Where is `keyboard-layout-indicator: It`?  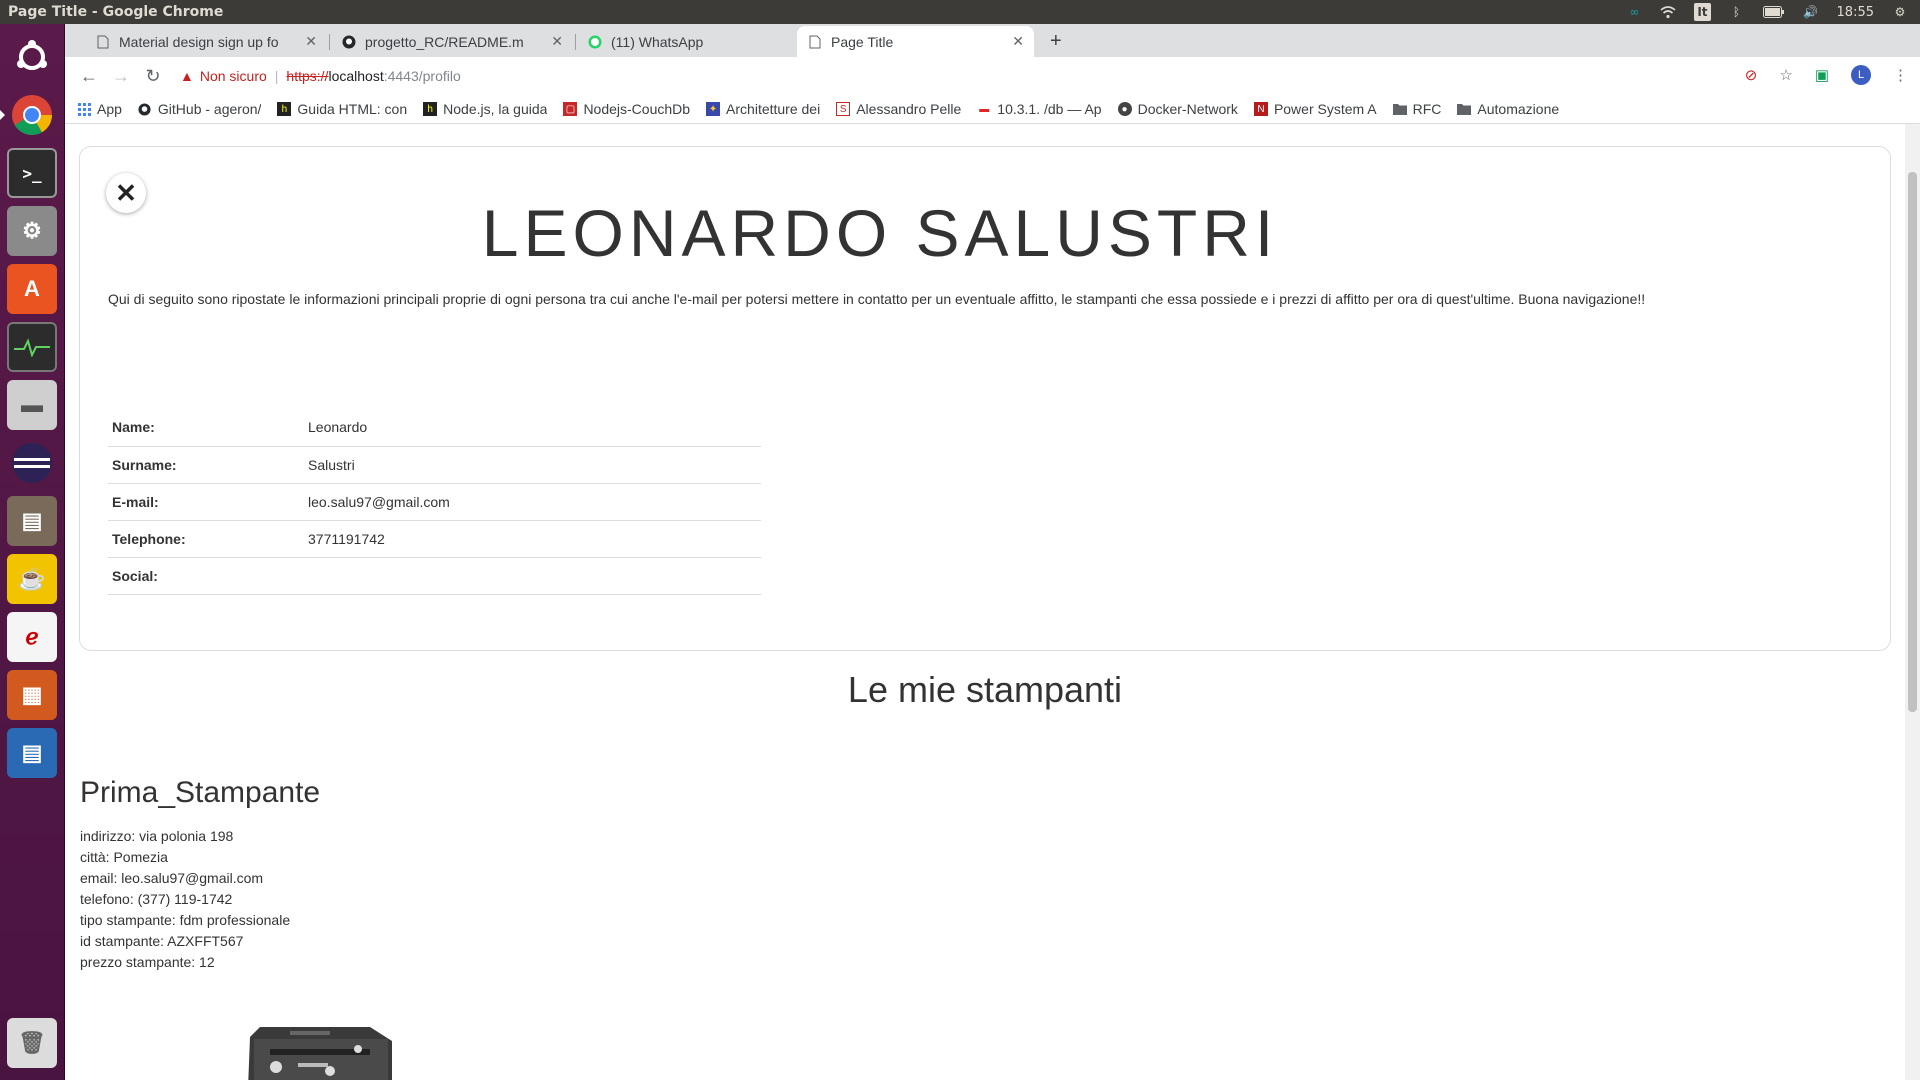 keyboard-layout-indicator: It is located at coordinates (1702, 12).